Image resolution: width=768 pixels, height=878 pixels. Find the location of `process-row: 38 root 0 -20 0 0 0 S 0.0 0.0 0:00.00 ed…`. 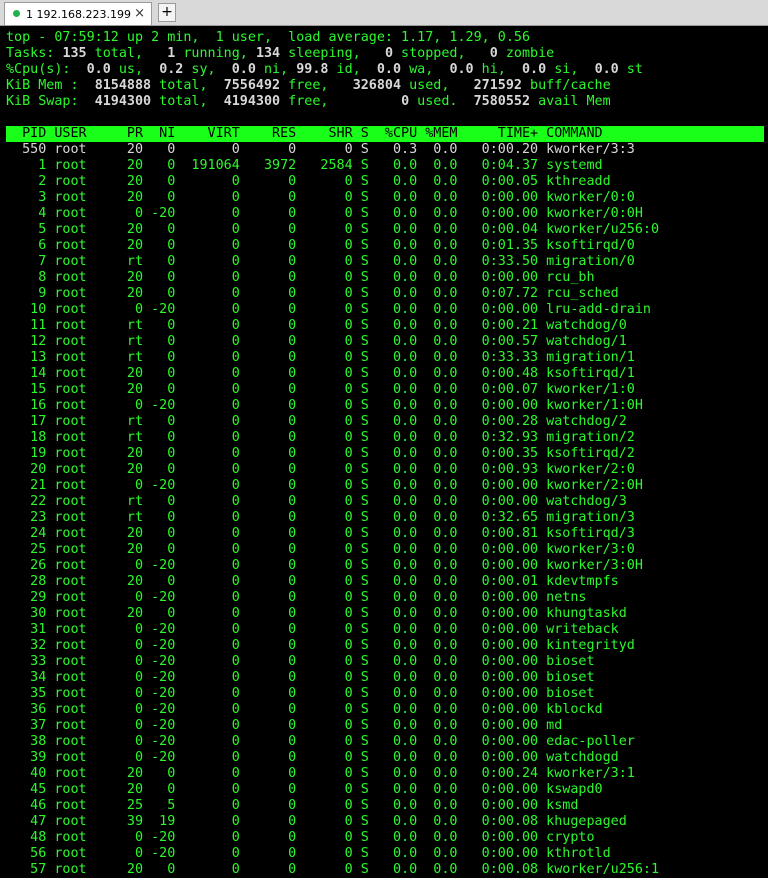

process-row: 38 root 0 -20 0 0 0 S 0.0 0.0 0:00.00 ed… is located at coordinates (320, 741).